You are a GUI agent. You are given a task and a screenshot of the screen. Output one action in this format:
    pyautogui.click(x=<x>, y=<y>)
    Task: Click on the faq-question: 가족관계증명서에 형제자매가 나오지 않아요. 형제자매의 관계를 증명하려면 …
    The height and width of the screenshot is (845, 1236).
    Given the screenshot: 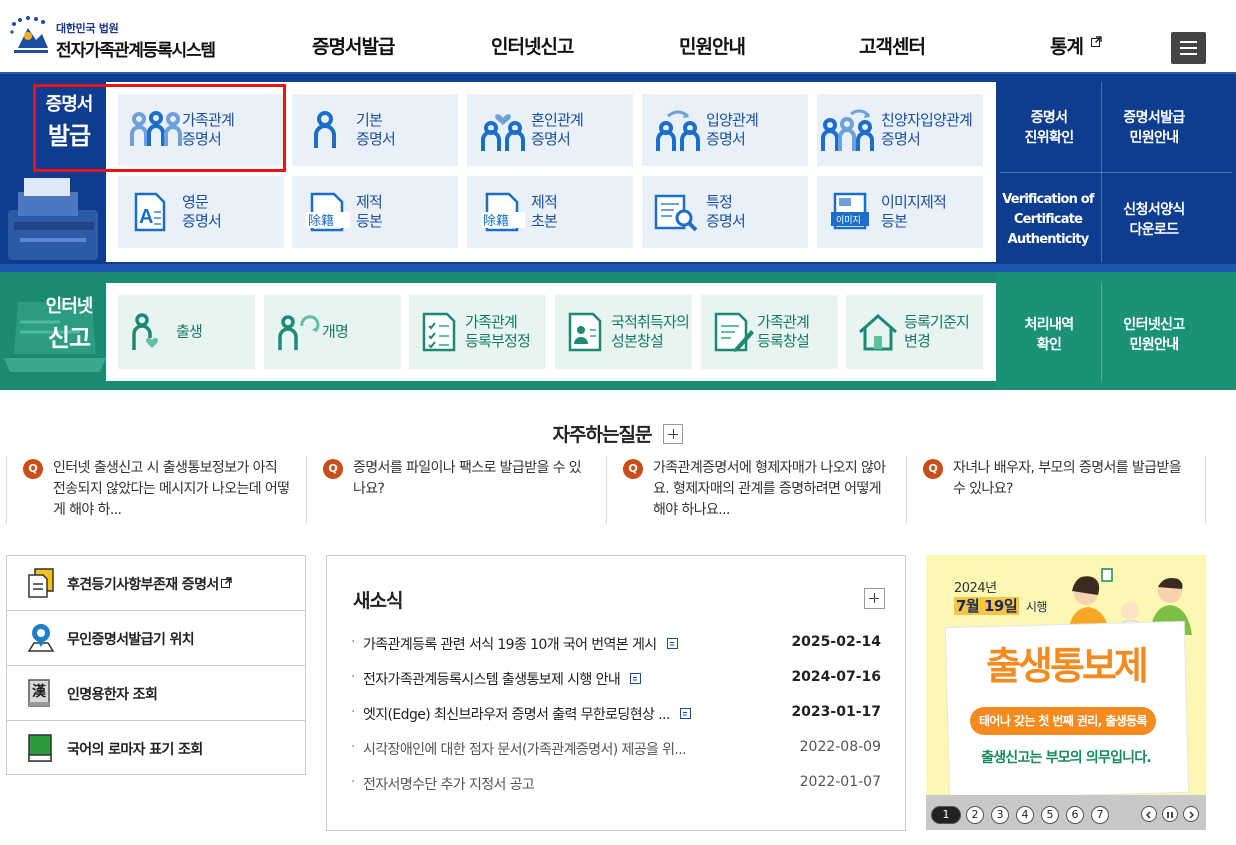 What is the action you would take?
    pyautogui.click(x=769, y=489)
    